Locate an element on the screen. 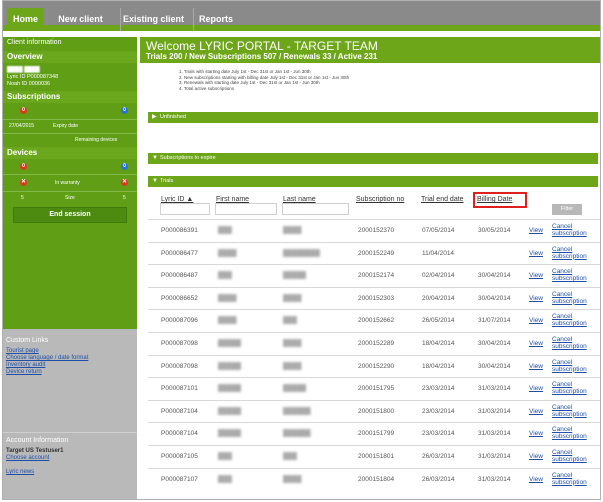 The height and width of the screenshot is (502, 603). account-user: Target US Testuser1 is located at coordinates (35, 451).